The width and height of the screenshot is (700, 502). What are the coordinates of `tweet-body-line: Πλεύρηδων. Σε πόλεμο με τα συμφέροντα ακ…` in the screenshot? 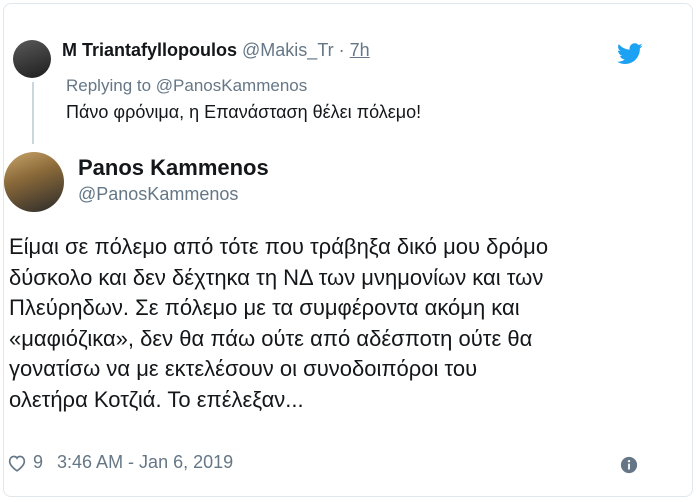 It's located at (264, 307).